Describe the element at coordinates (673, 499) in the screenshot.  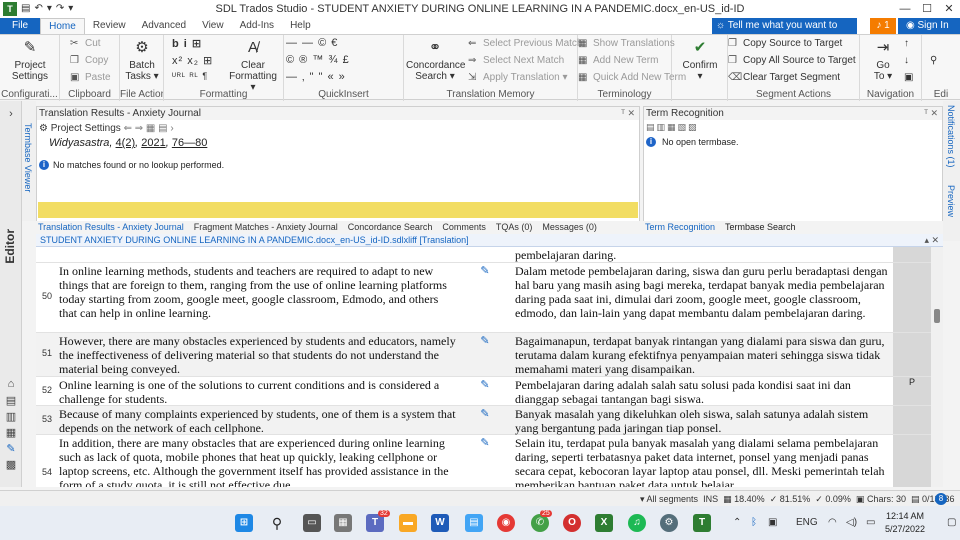
I see `segment-filter: All segments` at that location.